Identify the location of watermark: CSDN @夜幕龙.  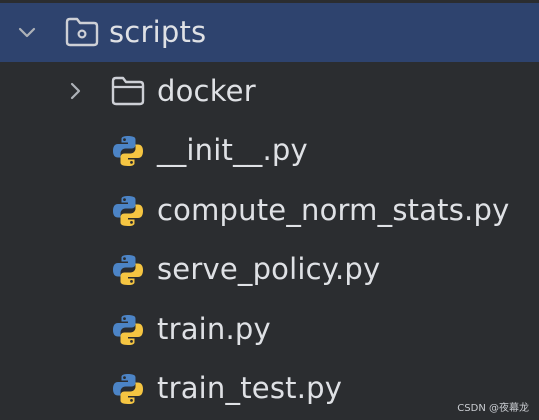
(493, 408).